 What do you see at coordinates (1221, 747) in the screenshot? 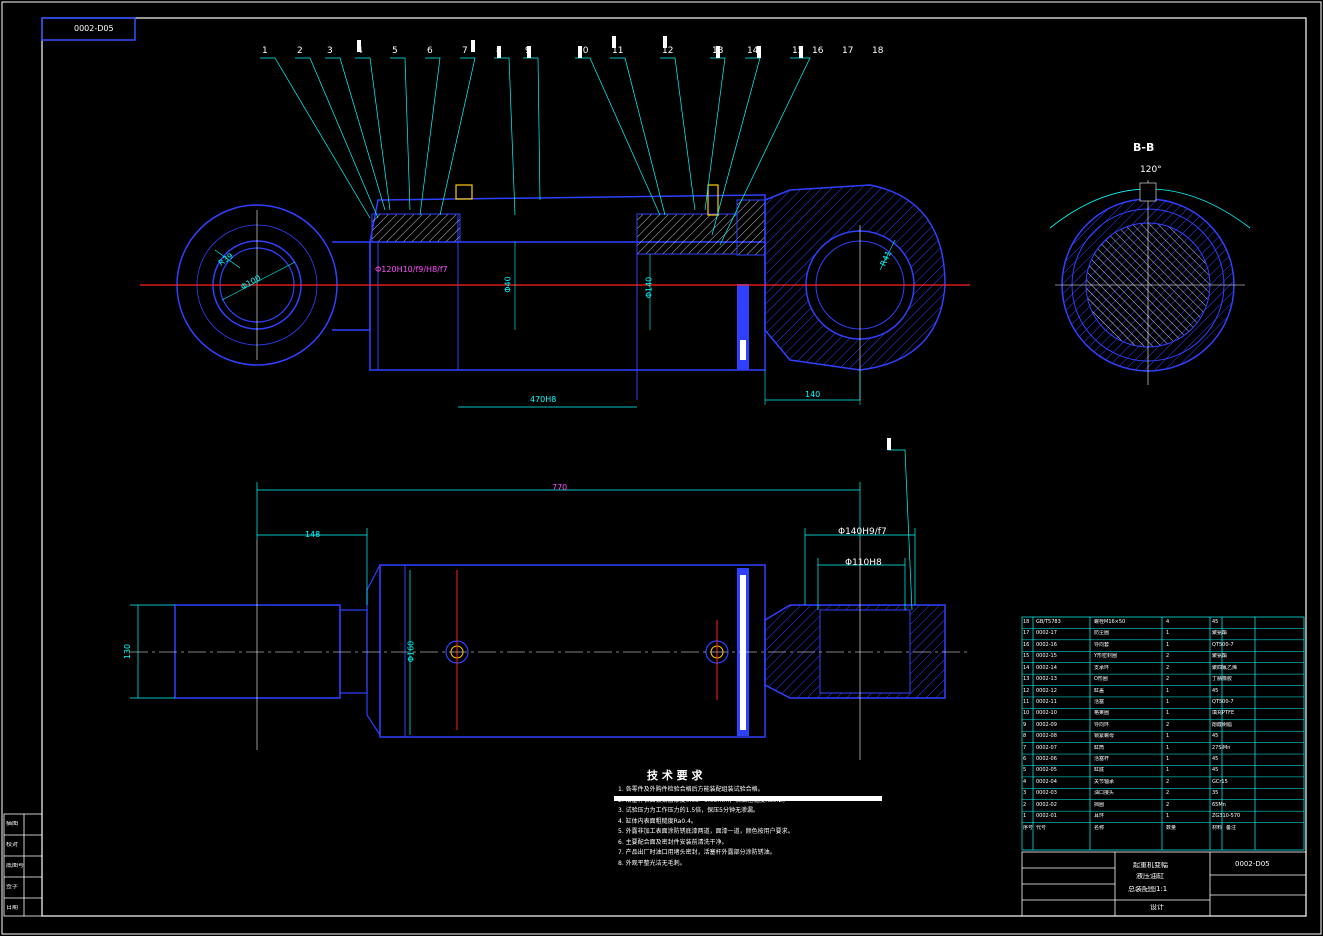
I see `bom-cell: 27SiMn` at bounding box center [1221, 747].